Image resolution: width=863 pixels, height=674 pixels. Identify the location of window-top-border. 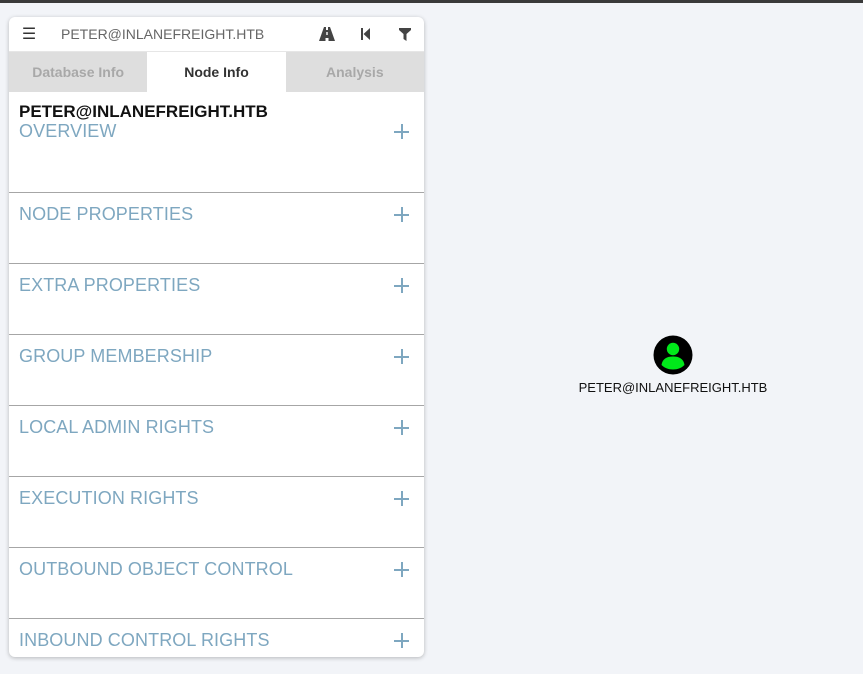
(431, 1).